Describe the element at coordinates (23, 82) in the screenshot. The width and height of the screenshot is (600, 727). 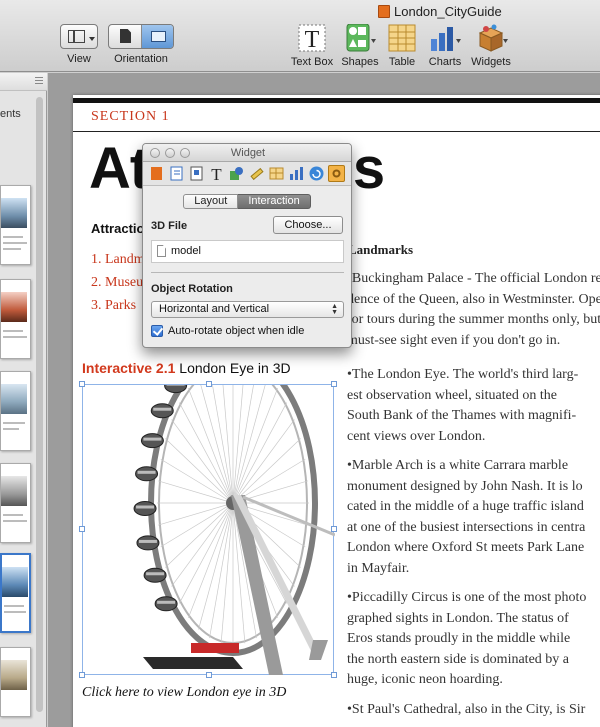
I see `sidebar-header` at that location.